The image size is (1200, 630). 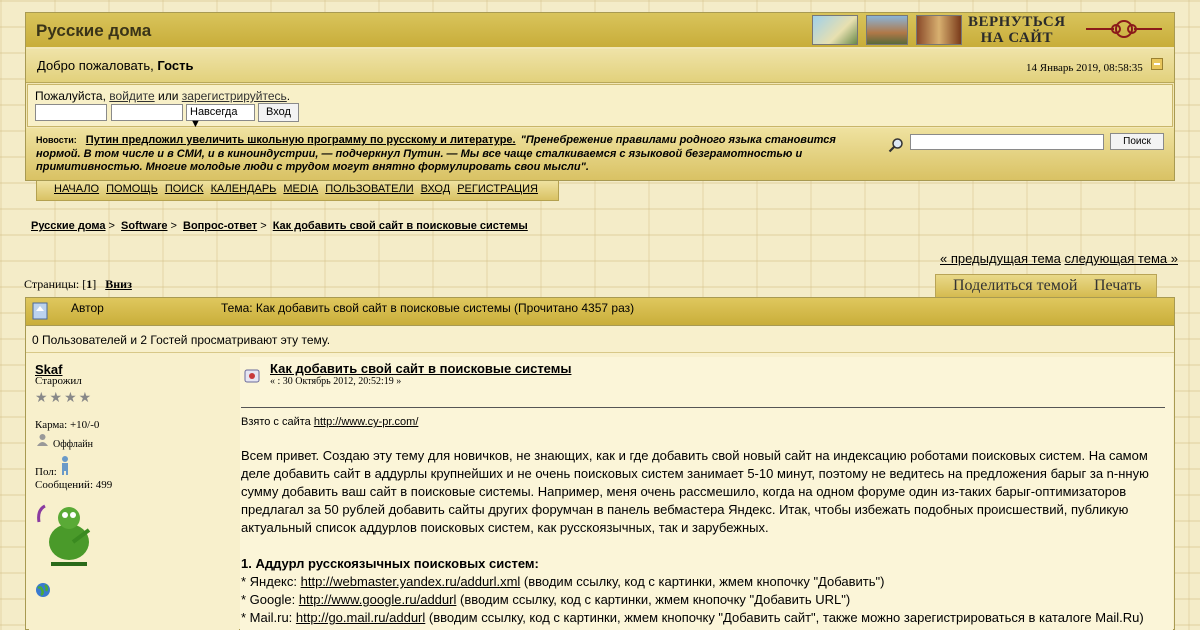 What do you see at coordinates (600, 66) in the screenshot?
I see `welcome-bar` at bounding box center [600, 66].